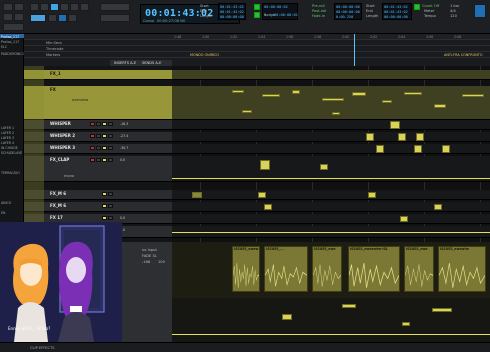 The image size is (490, 352). Describe the element at coordinates (98, 103) in the screenshot. I see `track-header: FX overview` at that location.